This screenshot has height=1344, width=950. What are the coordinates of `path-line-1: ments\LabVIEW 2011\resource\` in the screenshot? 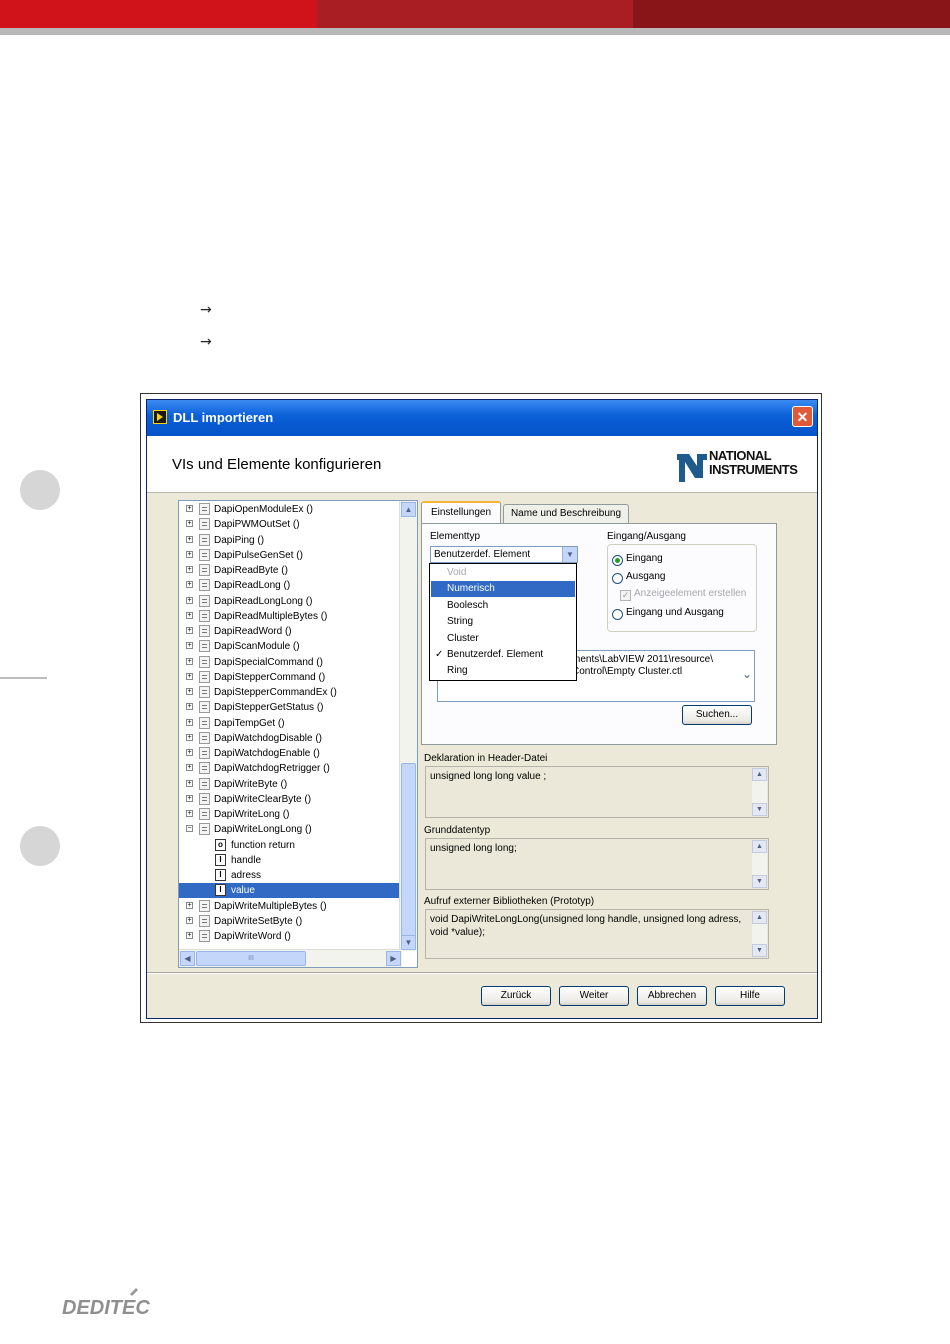 It's located at (642, 659).